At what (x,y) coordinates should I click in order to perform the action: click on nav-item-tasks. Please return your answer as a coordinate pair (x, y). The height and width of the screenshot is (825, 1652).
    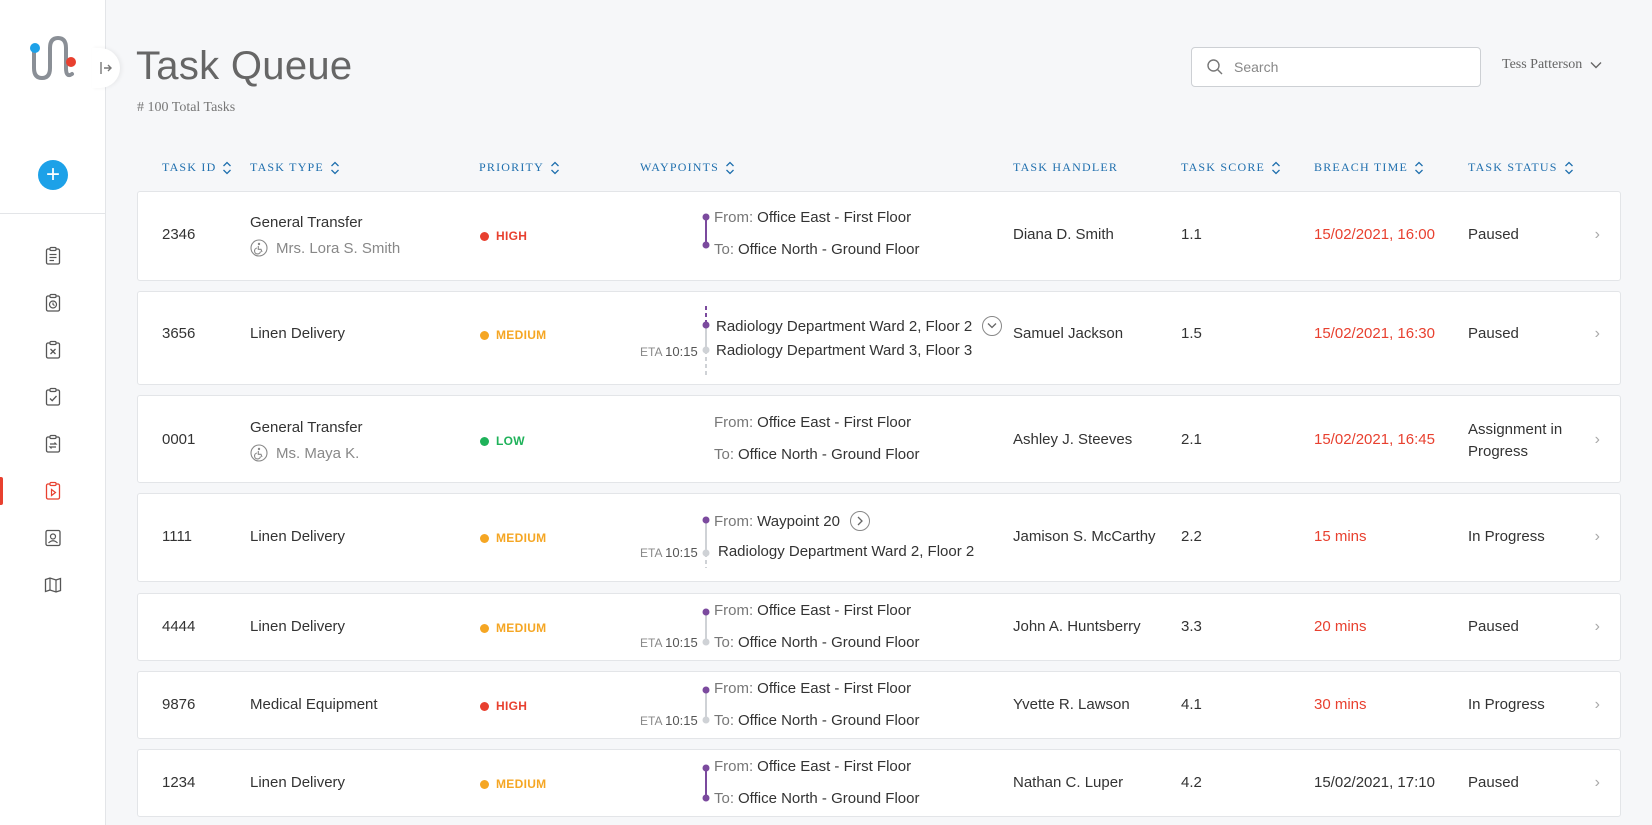
    Looking at the image, I should click on (53, 256).